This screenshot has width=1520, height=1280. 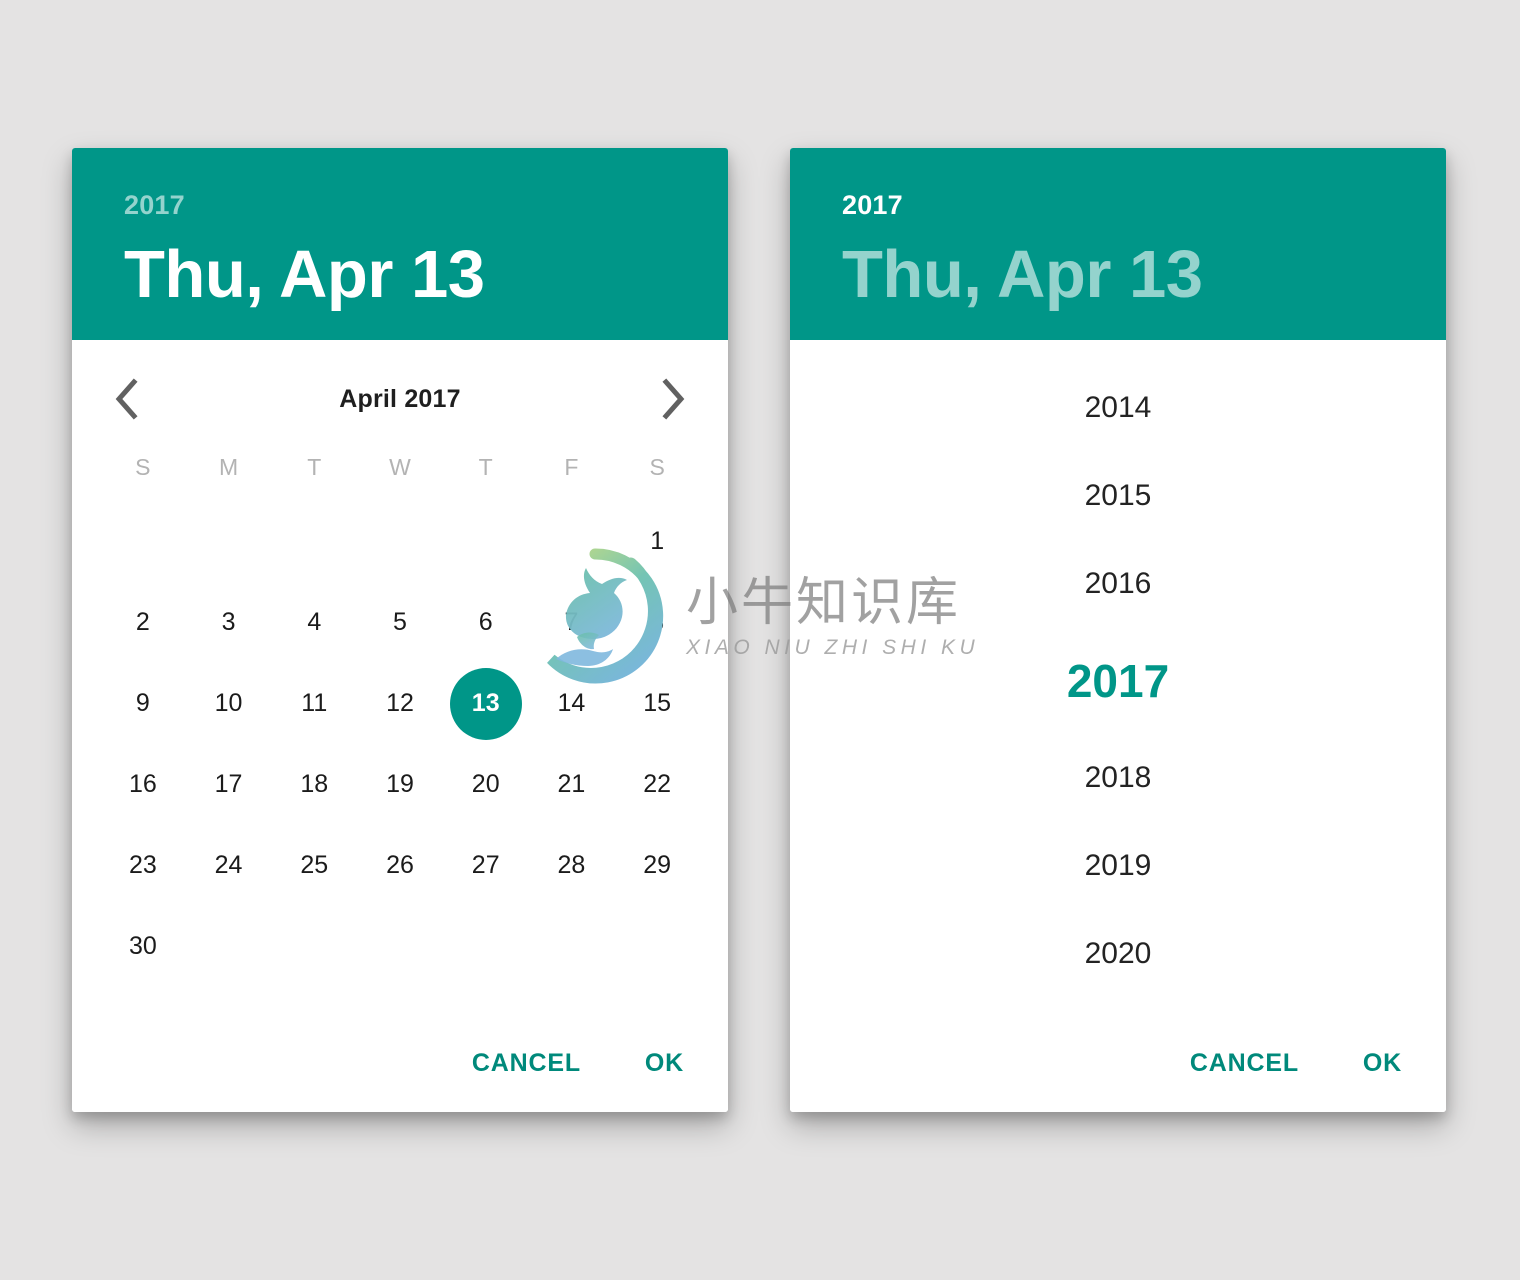 I want to click on chevron-right-icon, so click(x=674, y=399).